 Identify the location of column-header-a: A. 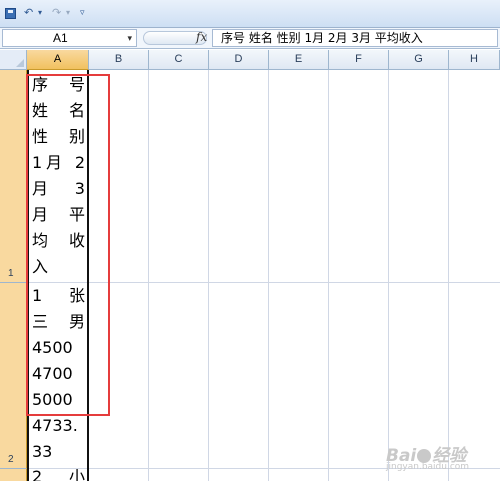
(58, 60).